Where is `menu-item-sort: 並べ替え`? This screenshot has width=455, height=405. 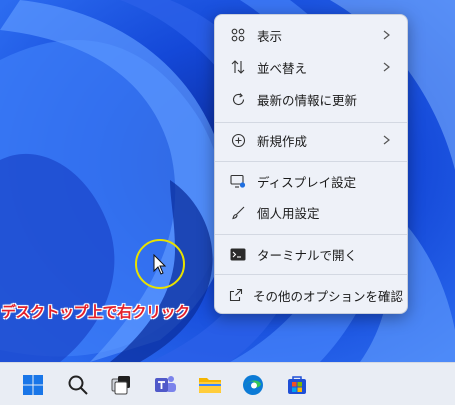 menu-item-sort: 並べ替え is located at coordinates (311, 67).